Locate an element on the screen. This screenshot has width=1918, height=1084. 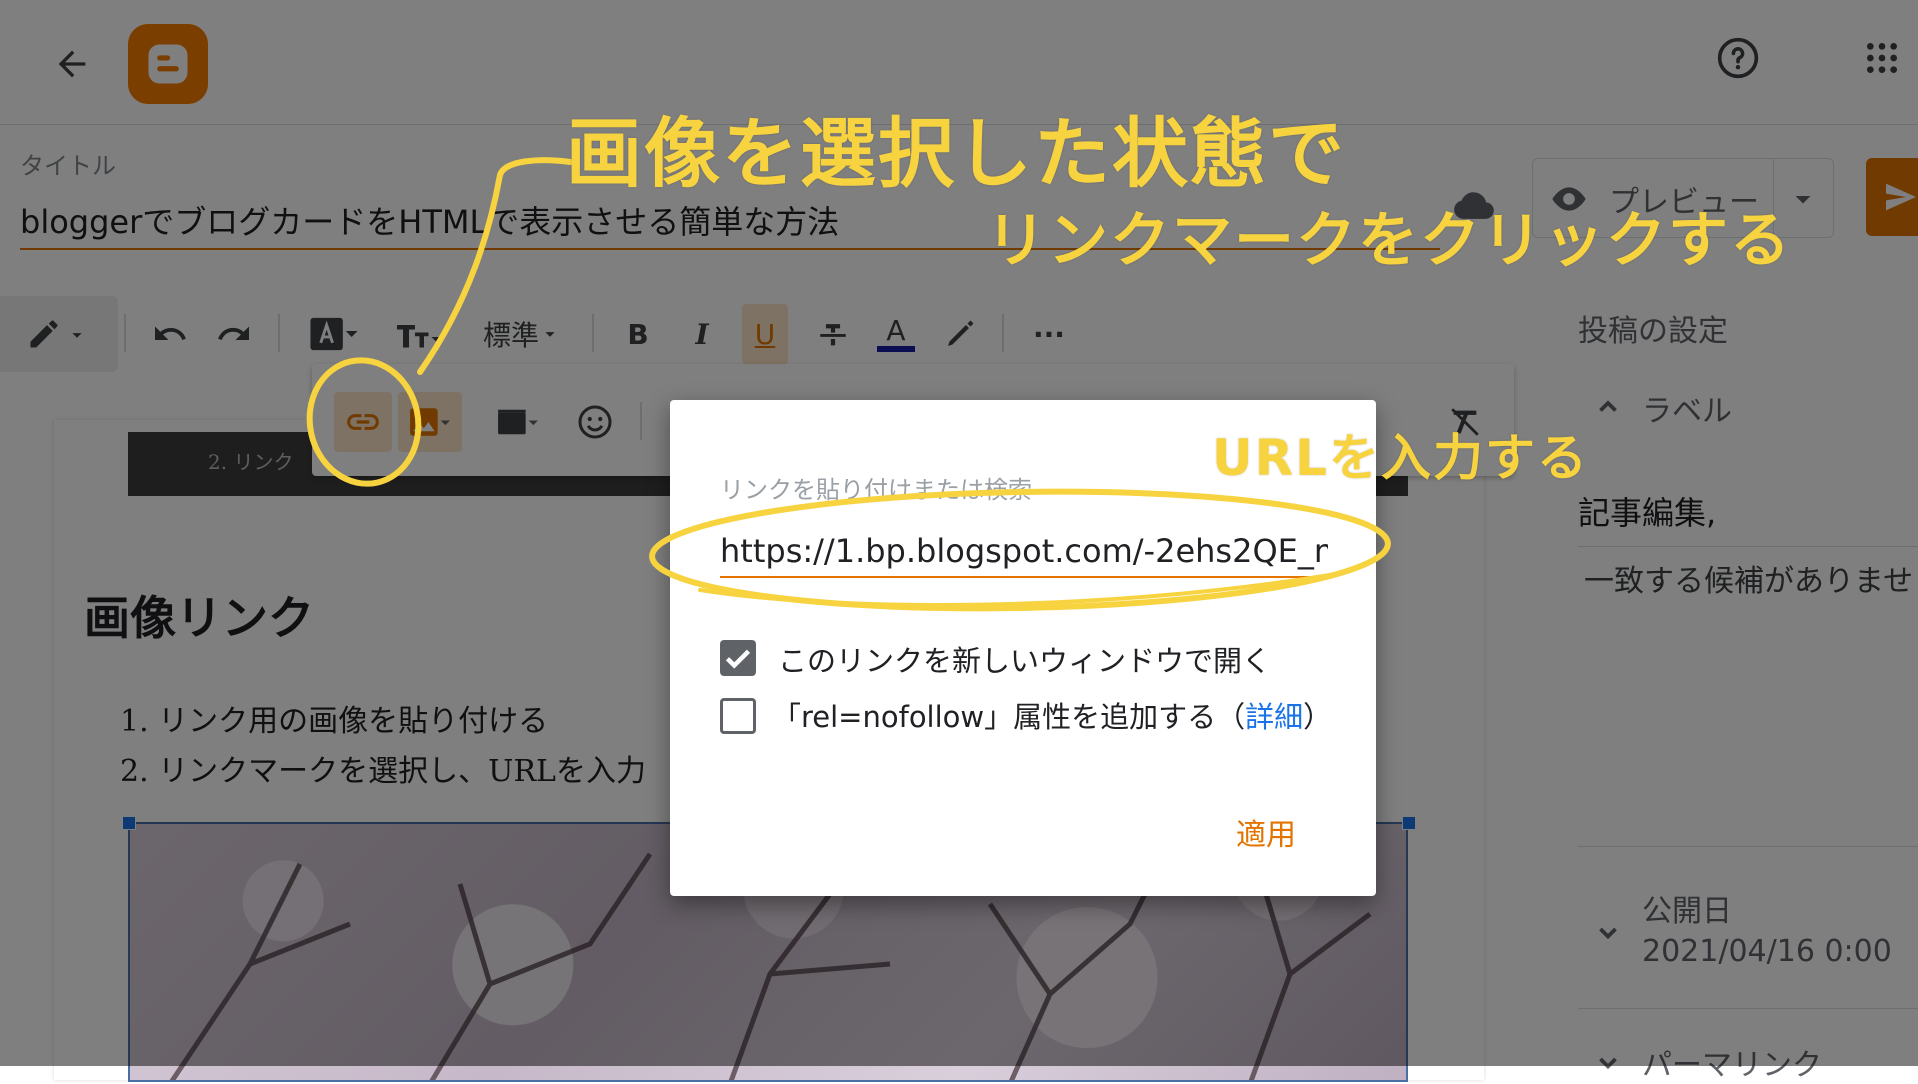
details-link: 詳細 is located at coordinates (1274, 717).